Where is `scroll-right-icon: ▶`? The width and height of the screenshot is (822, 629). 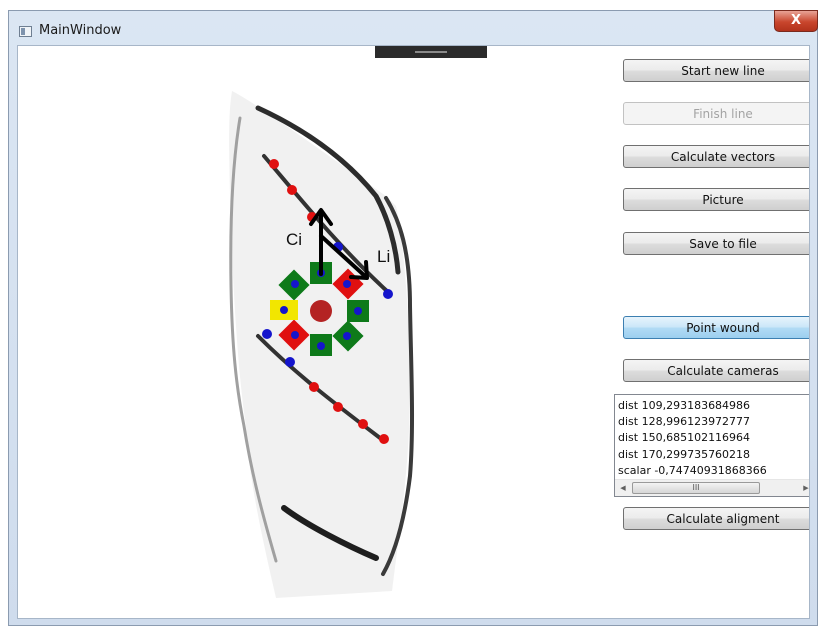
scroll-right-icon: ▶ is located at coordinates (803, 488).